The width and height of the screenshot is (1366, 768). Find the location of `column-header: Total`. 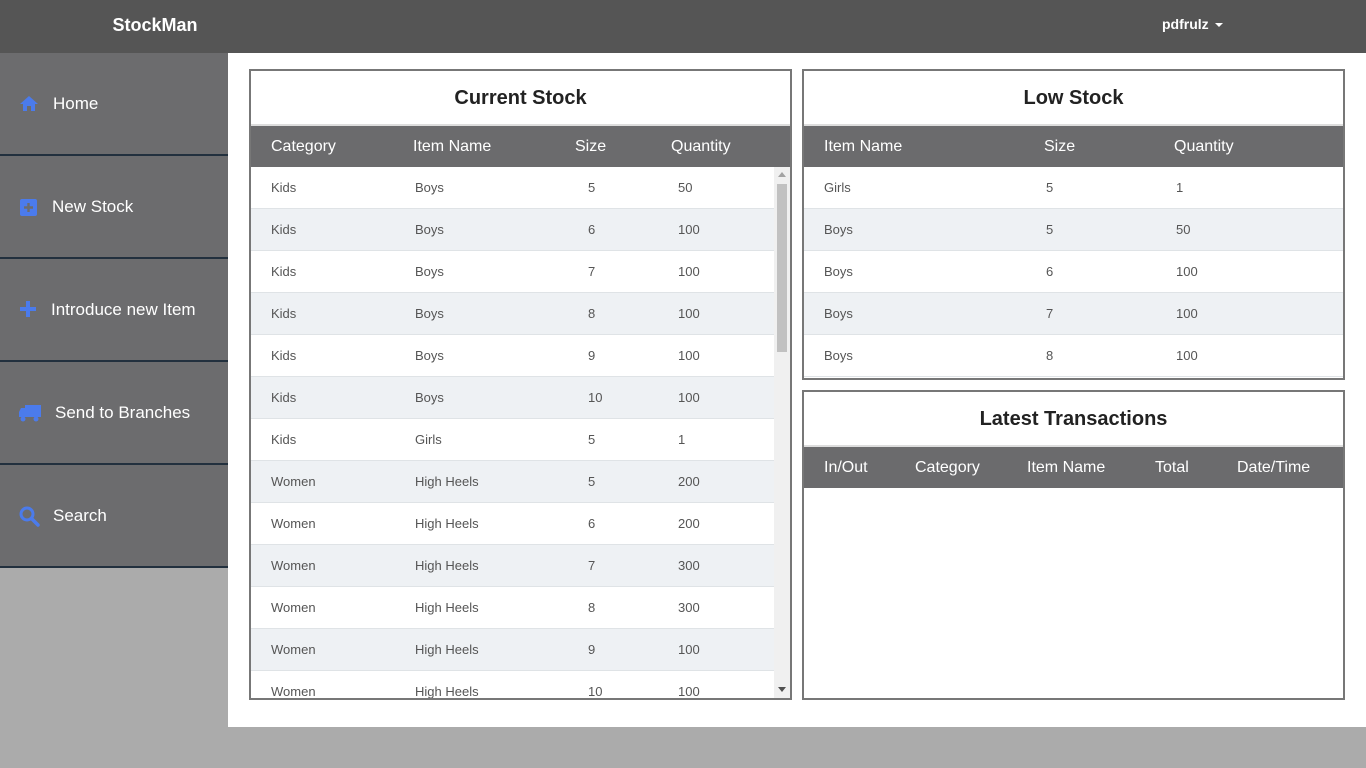

column-header: Total is located at coordinates (1172, 468).